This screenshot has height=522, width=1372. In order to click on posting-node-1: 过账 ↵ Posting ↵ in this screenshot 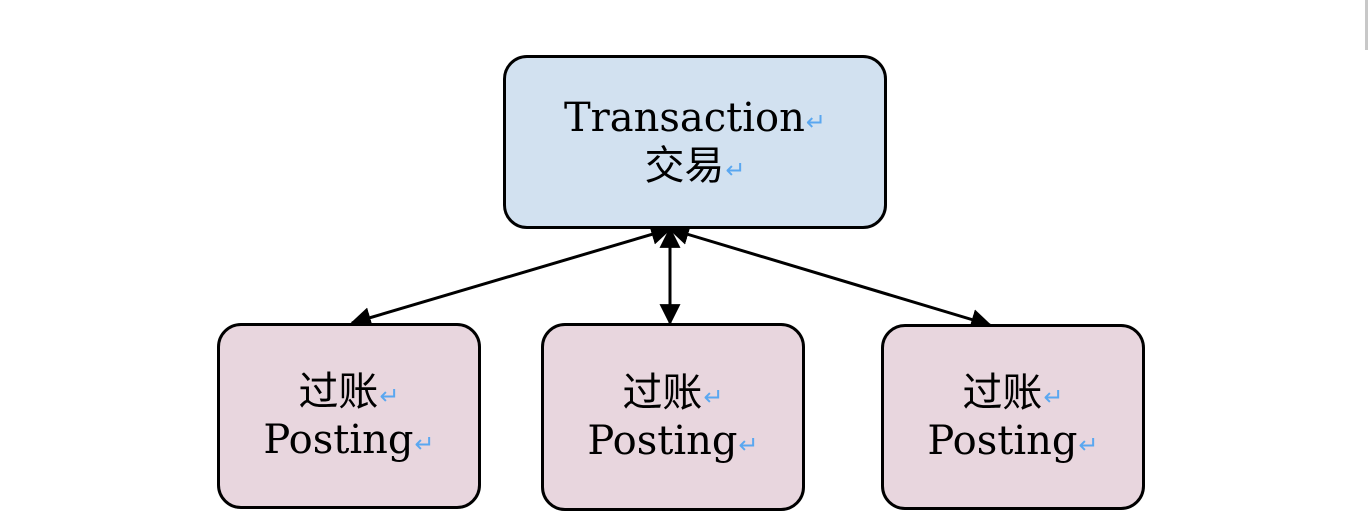, I will do `click(349, 416)`.